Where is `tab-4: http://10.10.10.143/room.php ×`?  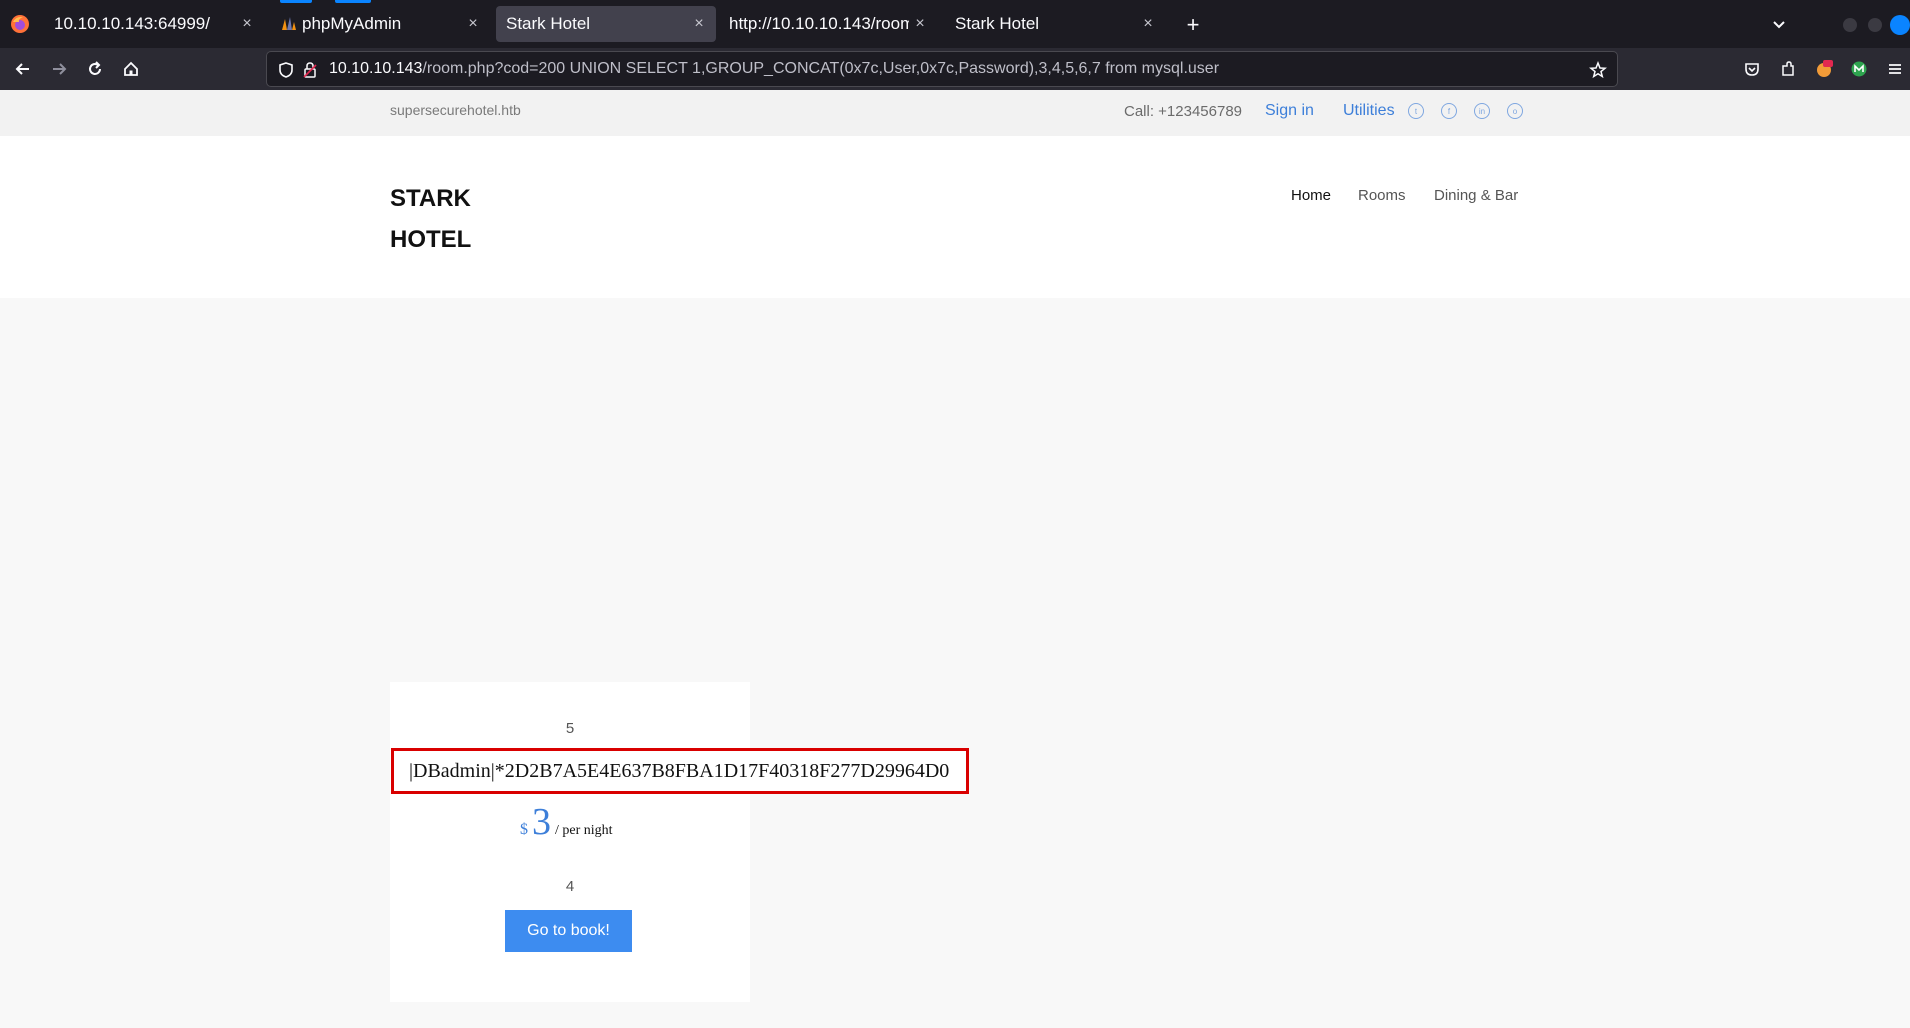 tab-4: http://10.10.10.143/room.php × is located at coordinates (828, 24).